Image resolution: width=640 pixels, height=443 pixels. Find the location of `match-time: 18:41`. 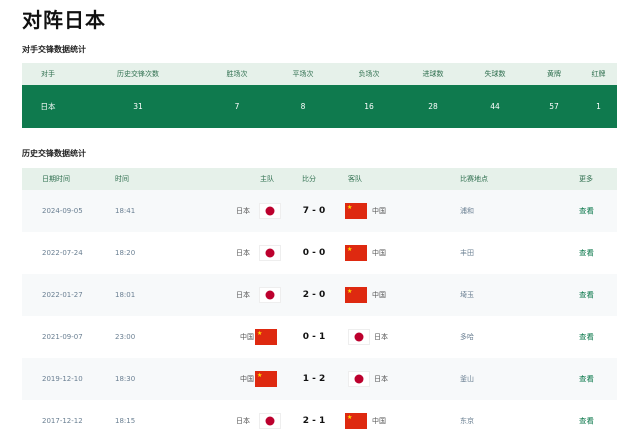

match-time: 18:41 is located at coordinates (125, 211).